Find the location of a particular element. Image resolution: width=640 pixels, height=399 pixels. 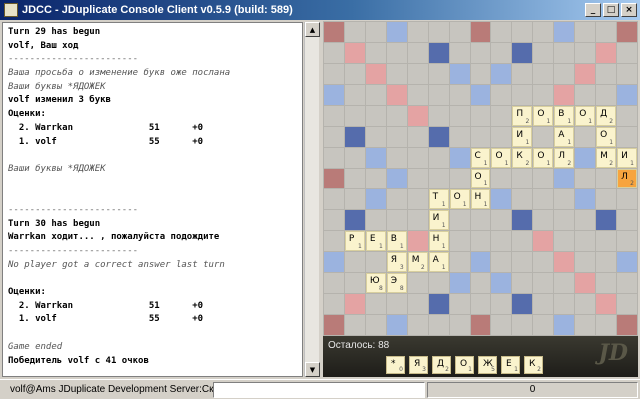

board-tile: Д2 is located at coordinates (606, 115).